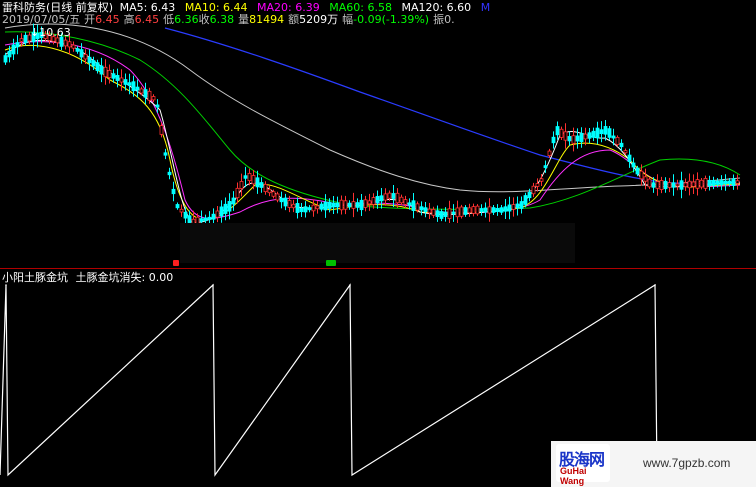  I want to click on low-value: 6.36, so click(186, 19).